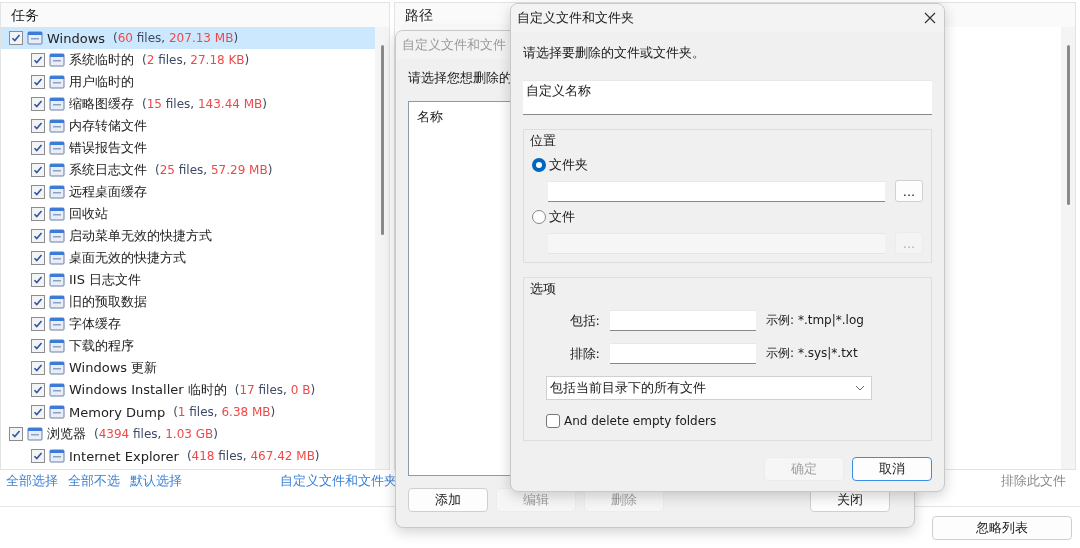 The height and width of the screenshot is (548, 1080). I want to click on path-field, so click(716, 191).